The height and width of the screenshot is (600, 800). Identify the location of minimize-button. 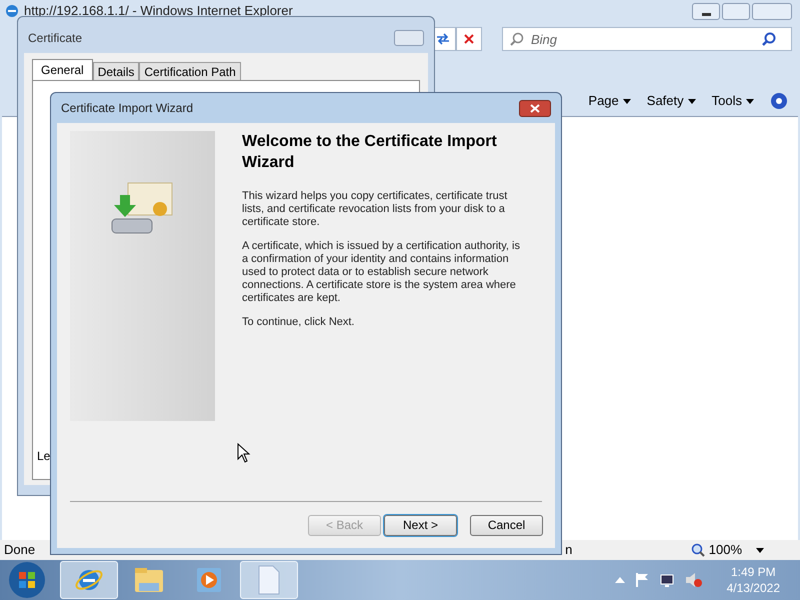
(706, 11).